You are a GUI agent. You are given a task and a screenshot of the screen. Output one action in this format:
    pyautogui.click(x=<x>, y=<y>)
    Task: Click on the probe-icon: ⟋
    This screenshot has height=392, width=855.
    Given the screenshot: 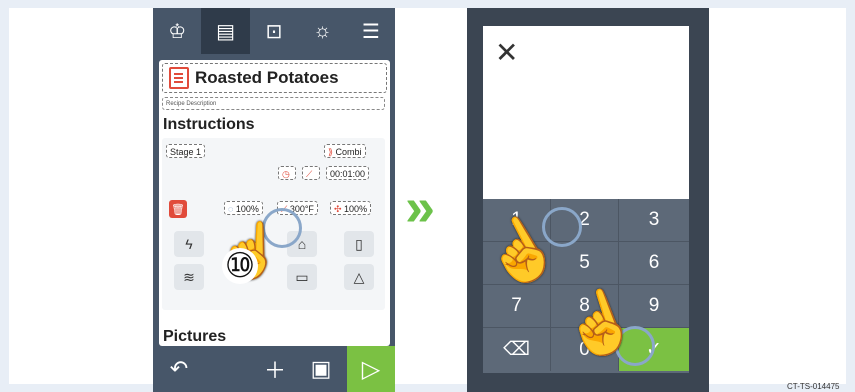 What is the action you would take?
    pyautogui.click(x=311, y=173)
    